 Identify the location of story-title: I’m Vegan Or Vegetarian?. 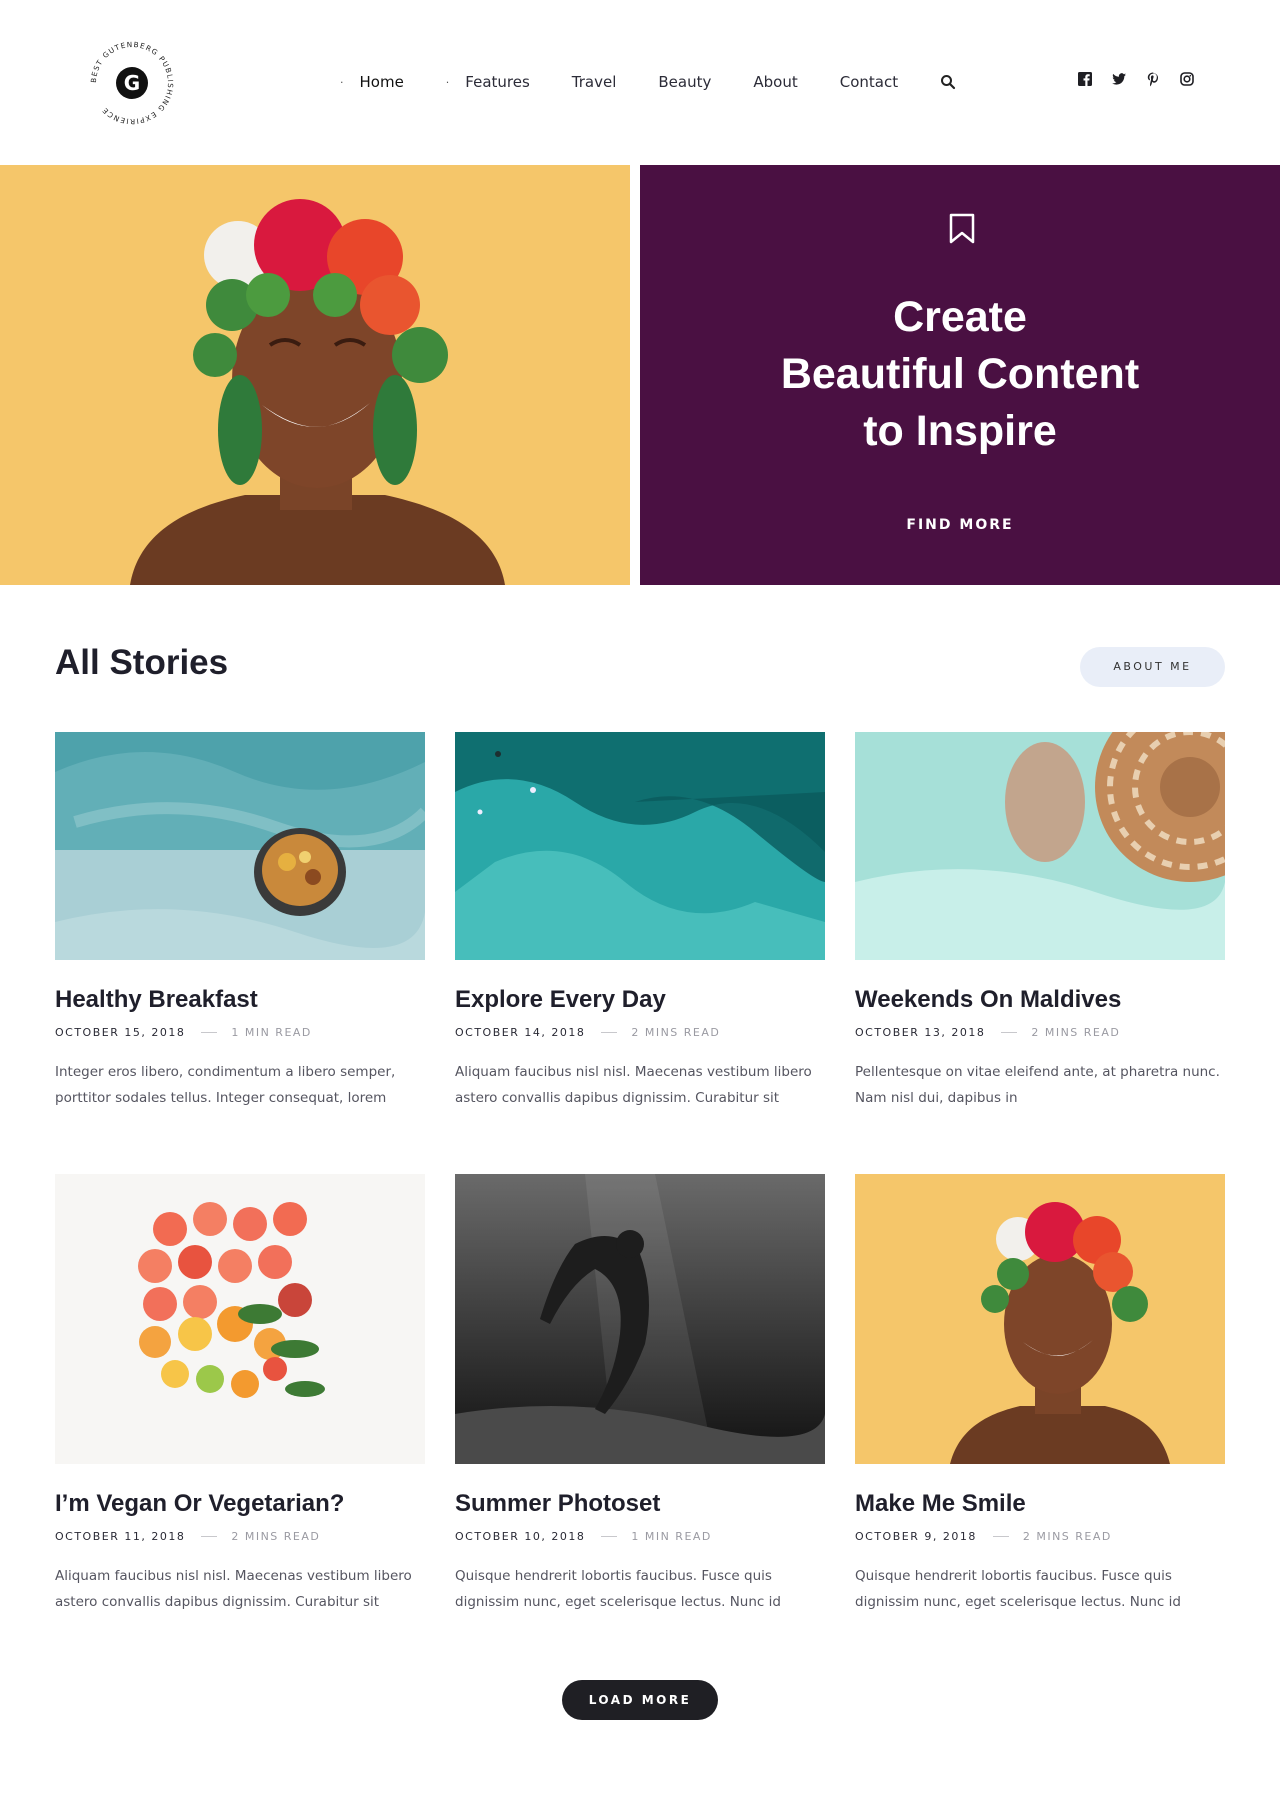
(240, 1504).